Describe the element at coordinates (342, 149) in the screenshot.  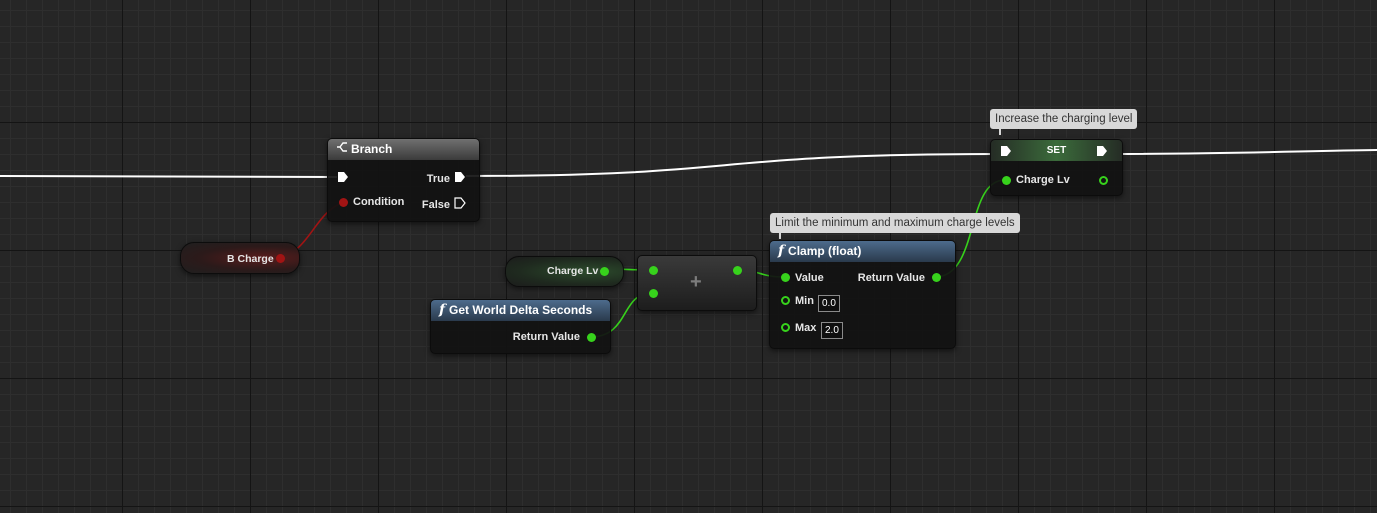
I see `branch-icon` at that location.